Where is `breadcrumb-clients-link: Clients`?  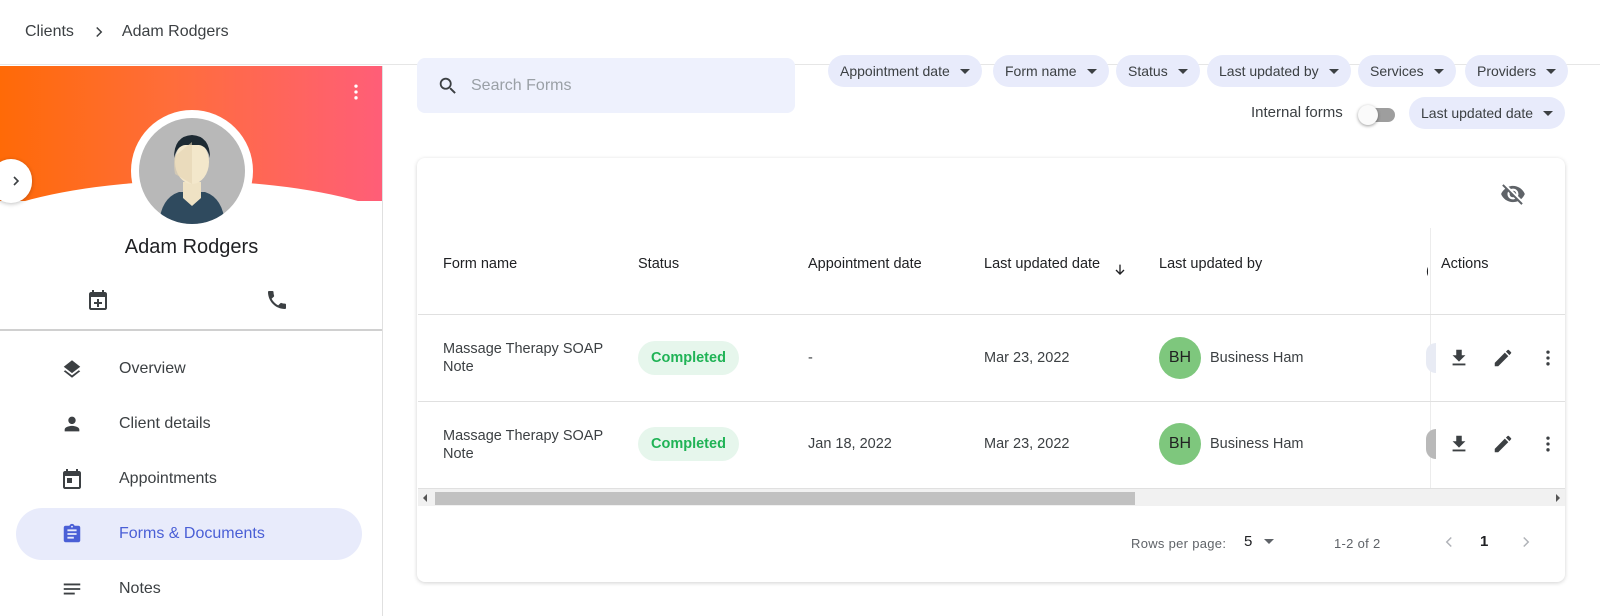
breadcrumb-clients-link: Clients is located at coordinates (49, 32).